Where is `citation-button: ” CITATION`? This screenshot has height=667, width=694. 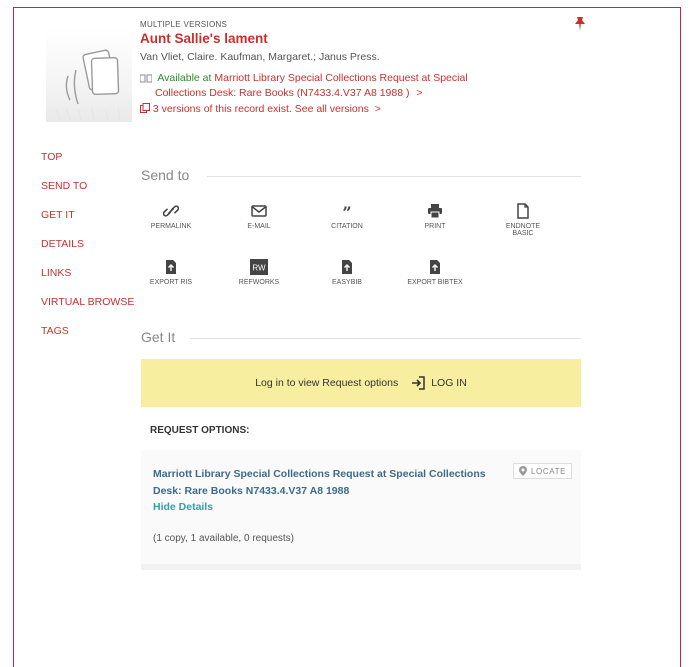 citation-button: ” CITATION is located at coordinates (347, 216).